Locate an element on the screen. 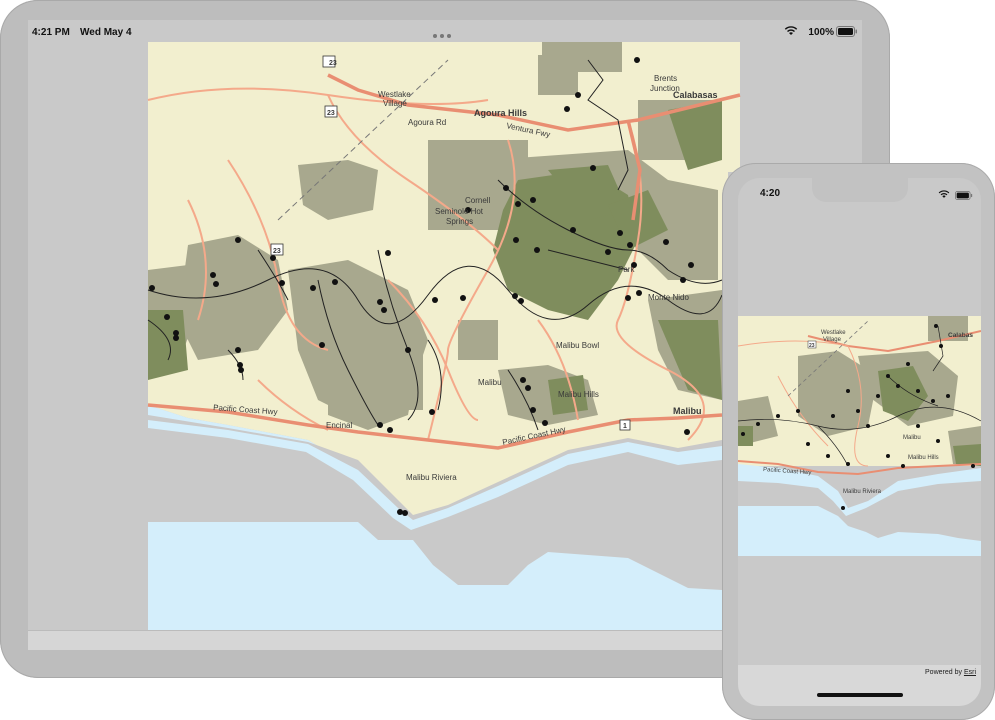 This screenshot has width=995, height=720. esri-attribution: Powered by Esri is located at coordinates (950, 672).